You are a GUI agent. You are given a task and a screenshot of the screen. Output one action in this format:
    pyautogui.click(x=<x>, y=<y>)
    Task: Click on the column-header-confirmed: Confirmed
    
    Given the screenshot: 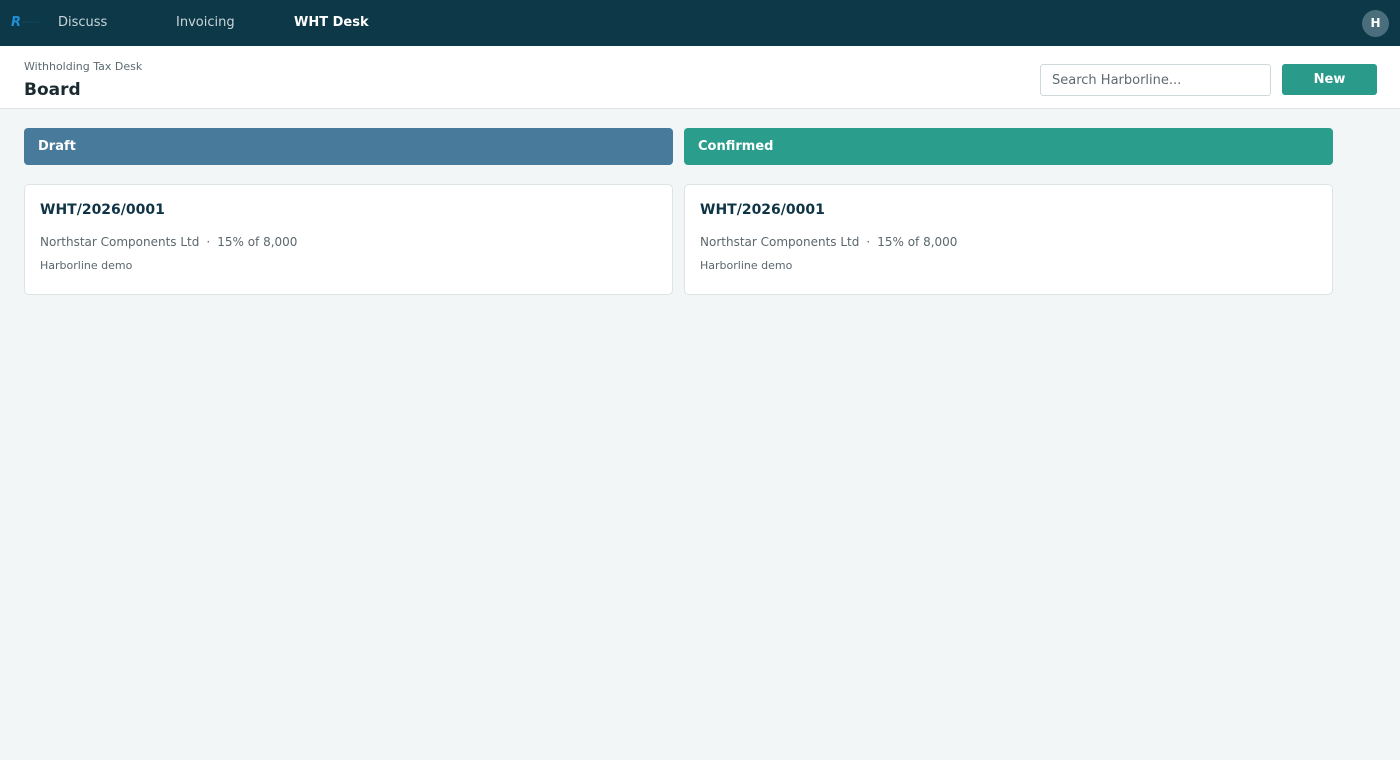 What is the action you would take?
    pyautogui.click(x=1008, y=146)
    